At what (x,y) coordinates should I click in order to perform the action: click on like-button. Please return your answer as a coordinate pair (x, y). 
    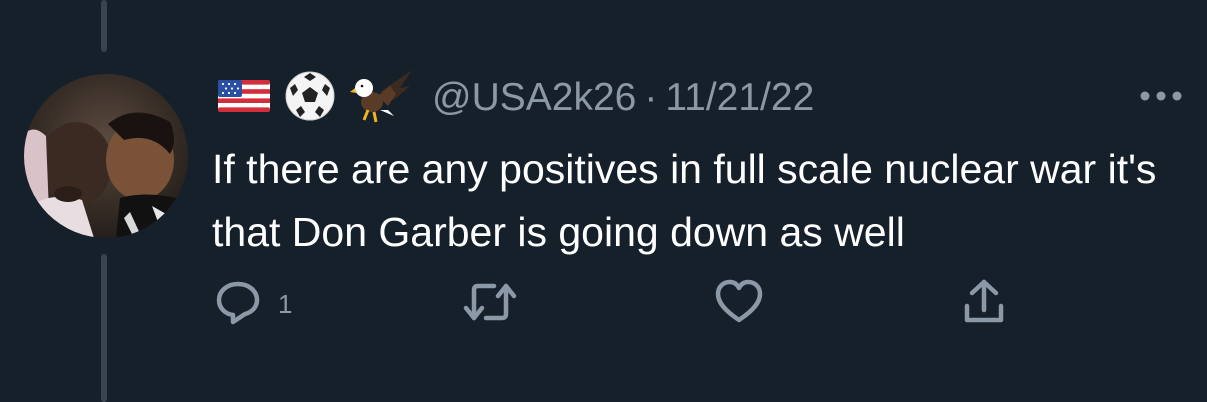
    Looking at the image, I should click on (739, 304).